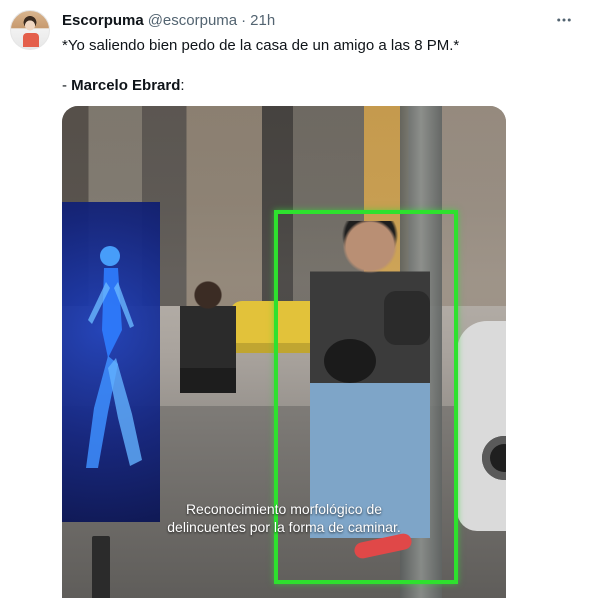 The height and width of the screenshot is (598, 591). I want to click on timestamp: 21h, so click(262, 20).